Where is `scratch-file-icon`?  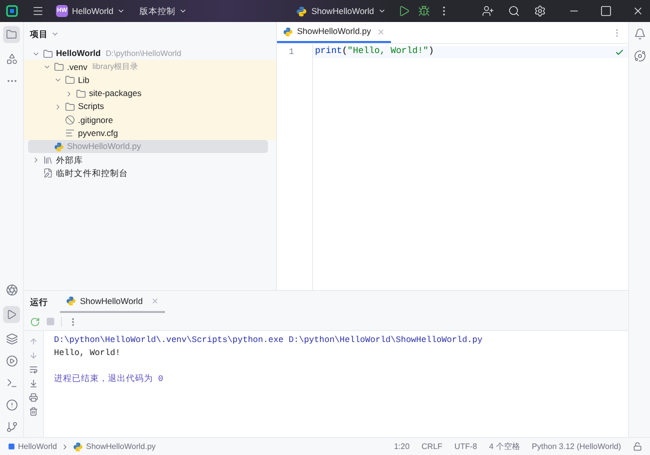 scratch-file-icon is located at coordinates (48, 173).